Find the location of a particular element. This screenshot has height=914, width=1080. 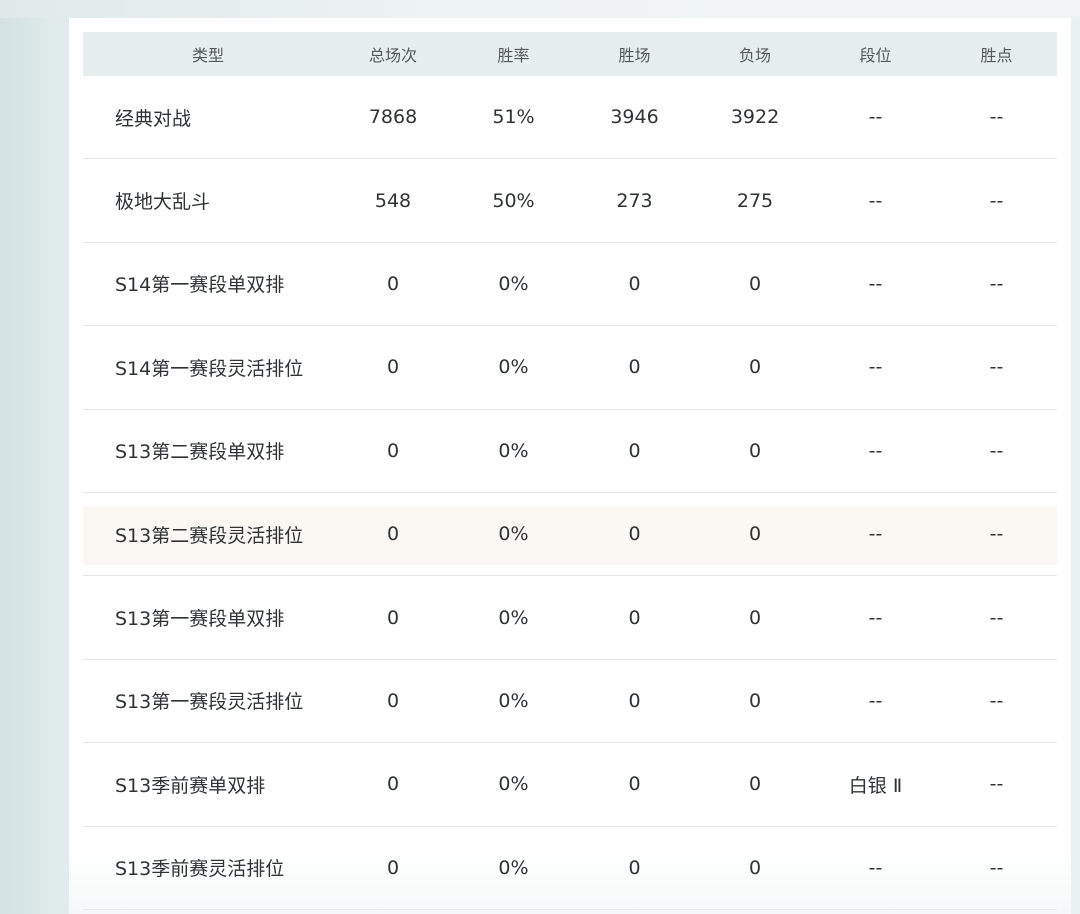

cell-rank: 白银 Ⅱ is located at coordinates (875, 785).